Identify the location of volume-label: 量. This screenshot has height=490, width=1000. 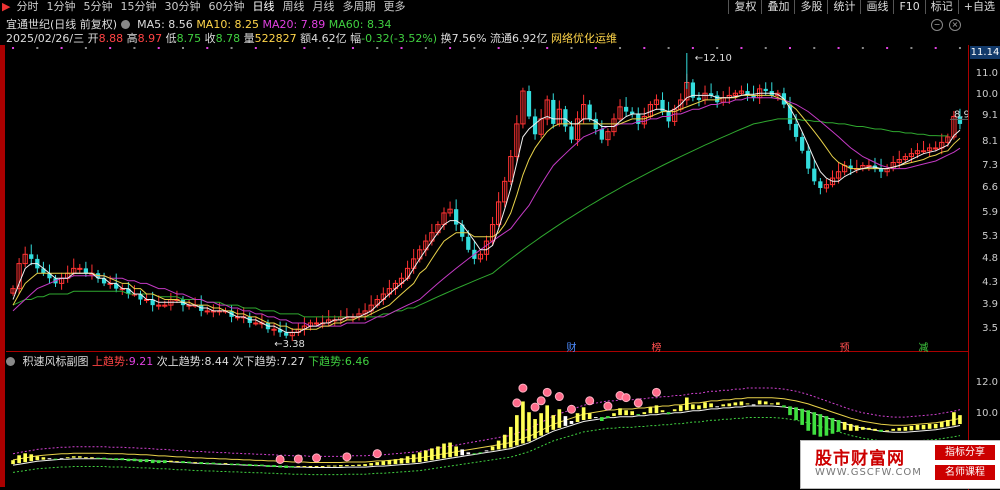
(249, 38).